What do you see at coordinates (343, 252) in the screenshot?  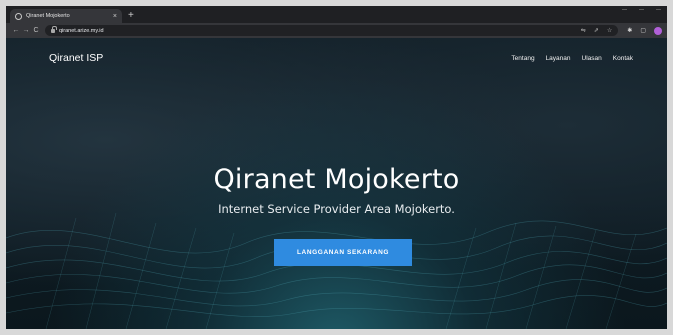 I see `subscribe-button: LANGGANAN SEKARANG` at bounding box center [343, 252].